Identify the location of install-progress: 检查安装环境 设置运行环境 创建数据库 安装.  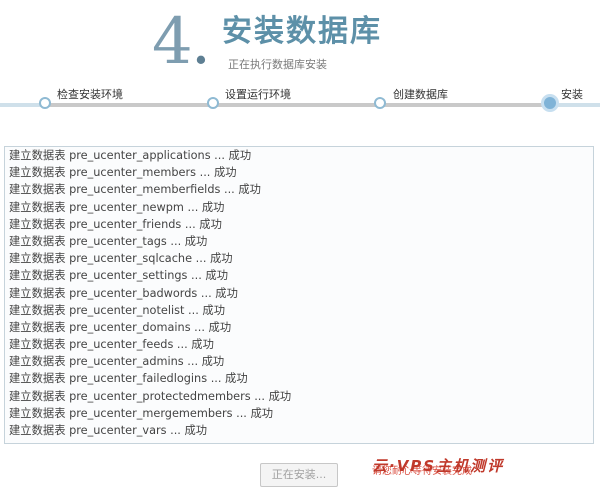
(300, 102).